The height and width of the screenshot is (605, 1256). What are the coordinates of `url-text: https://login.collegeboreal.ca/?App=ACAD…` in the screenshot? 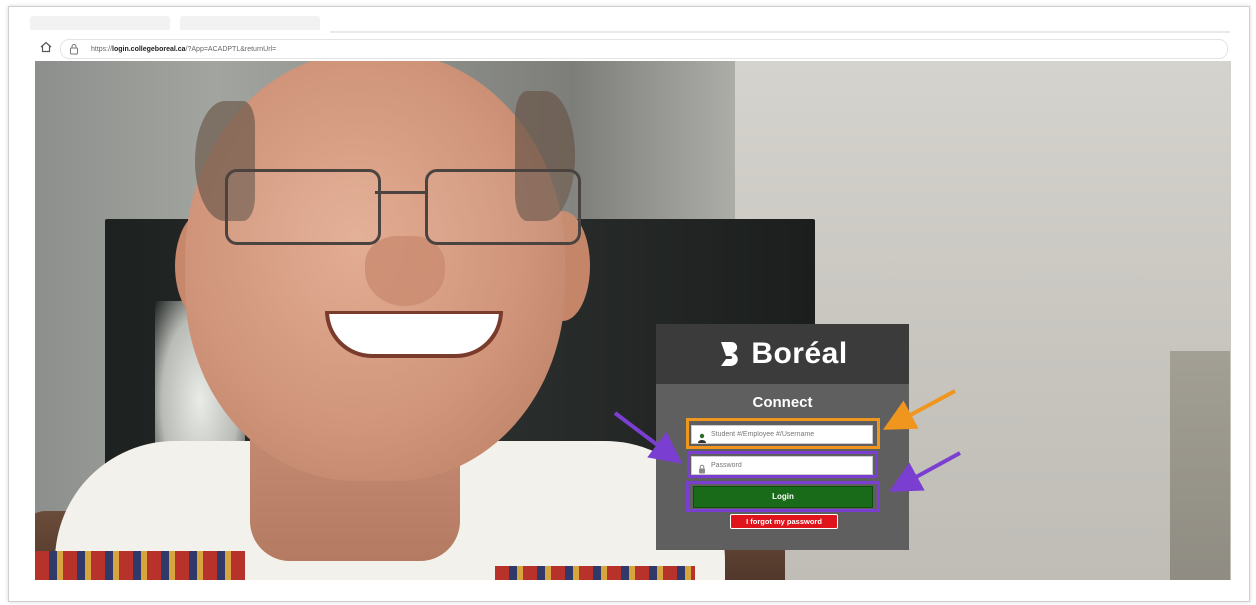 It's located at (183, 49).